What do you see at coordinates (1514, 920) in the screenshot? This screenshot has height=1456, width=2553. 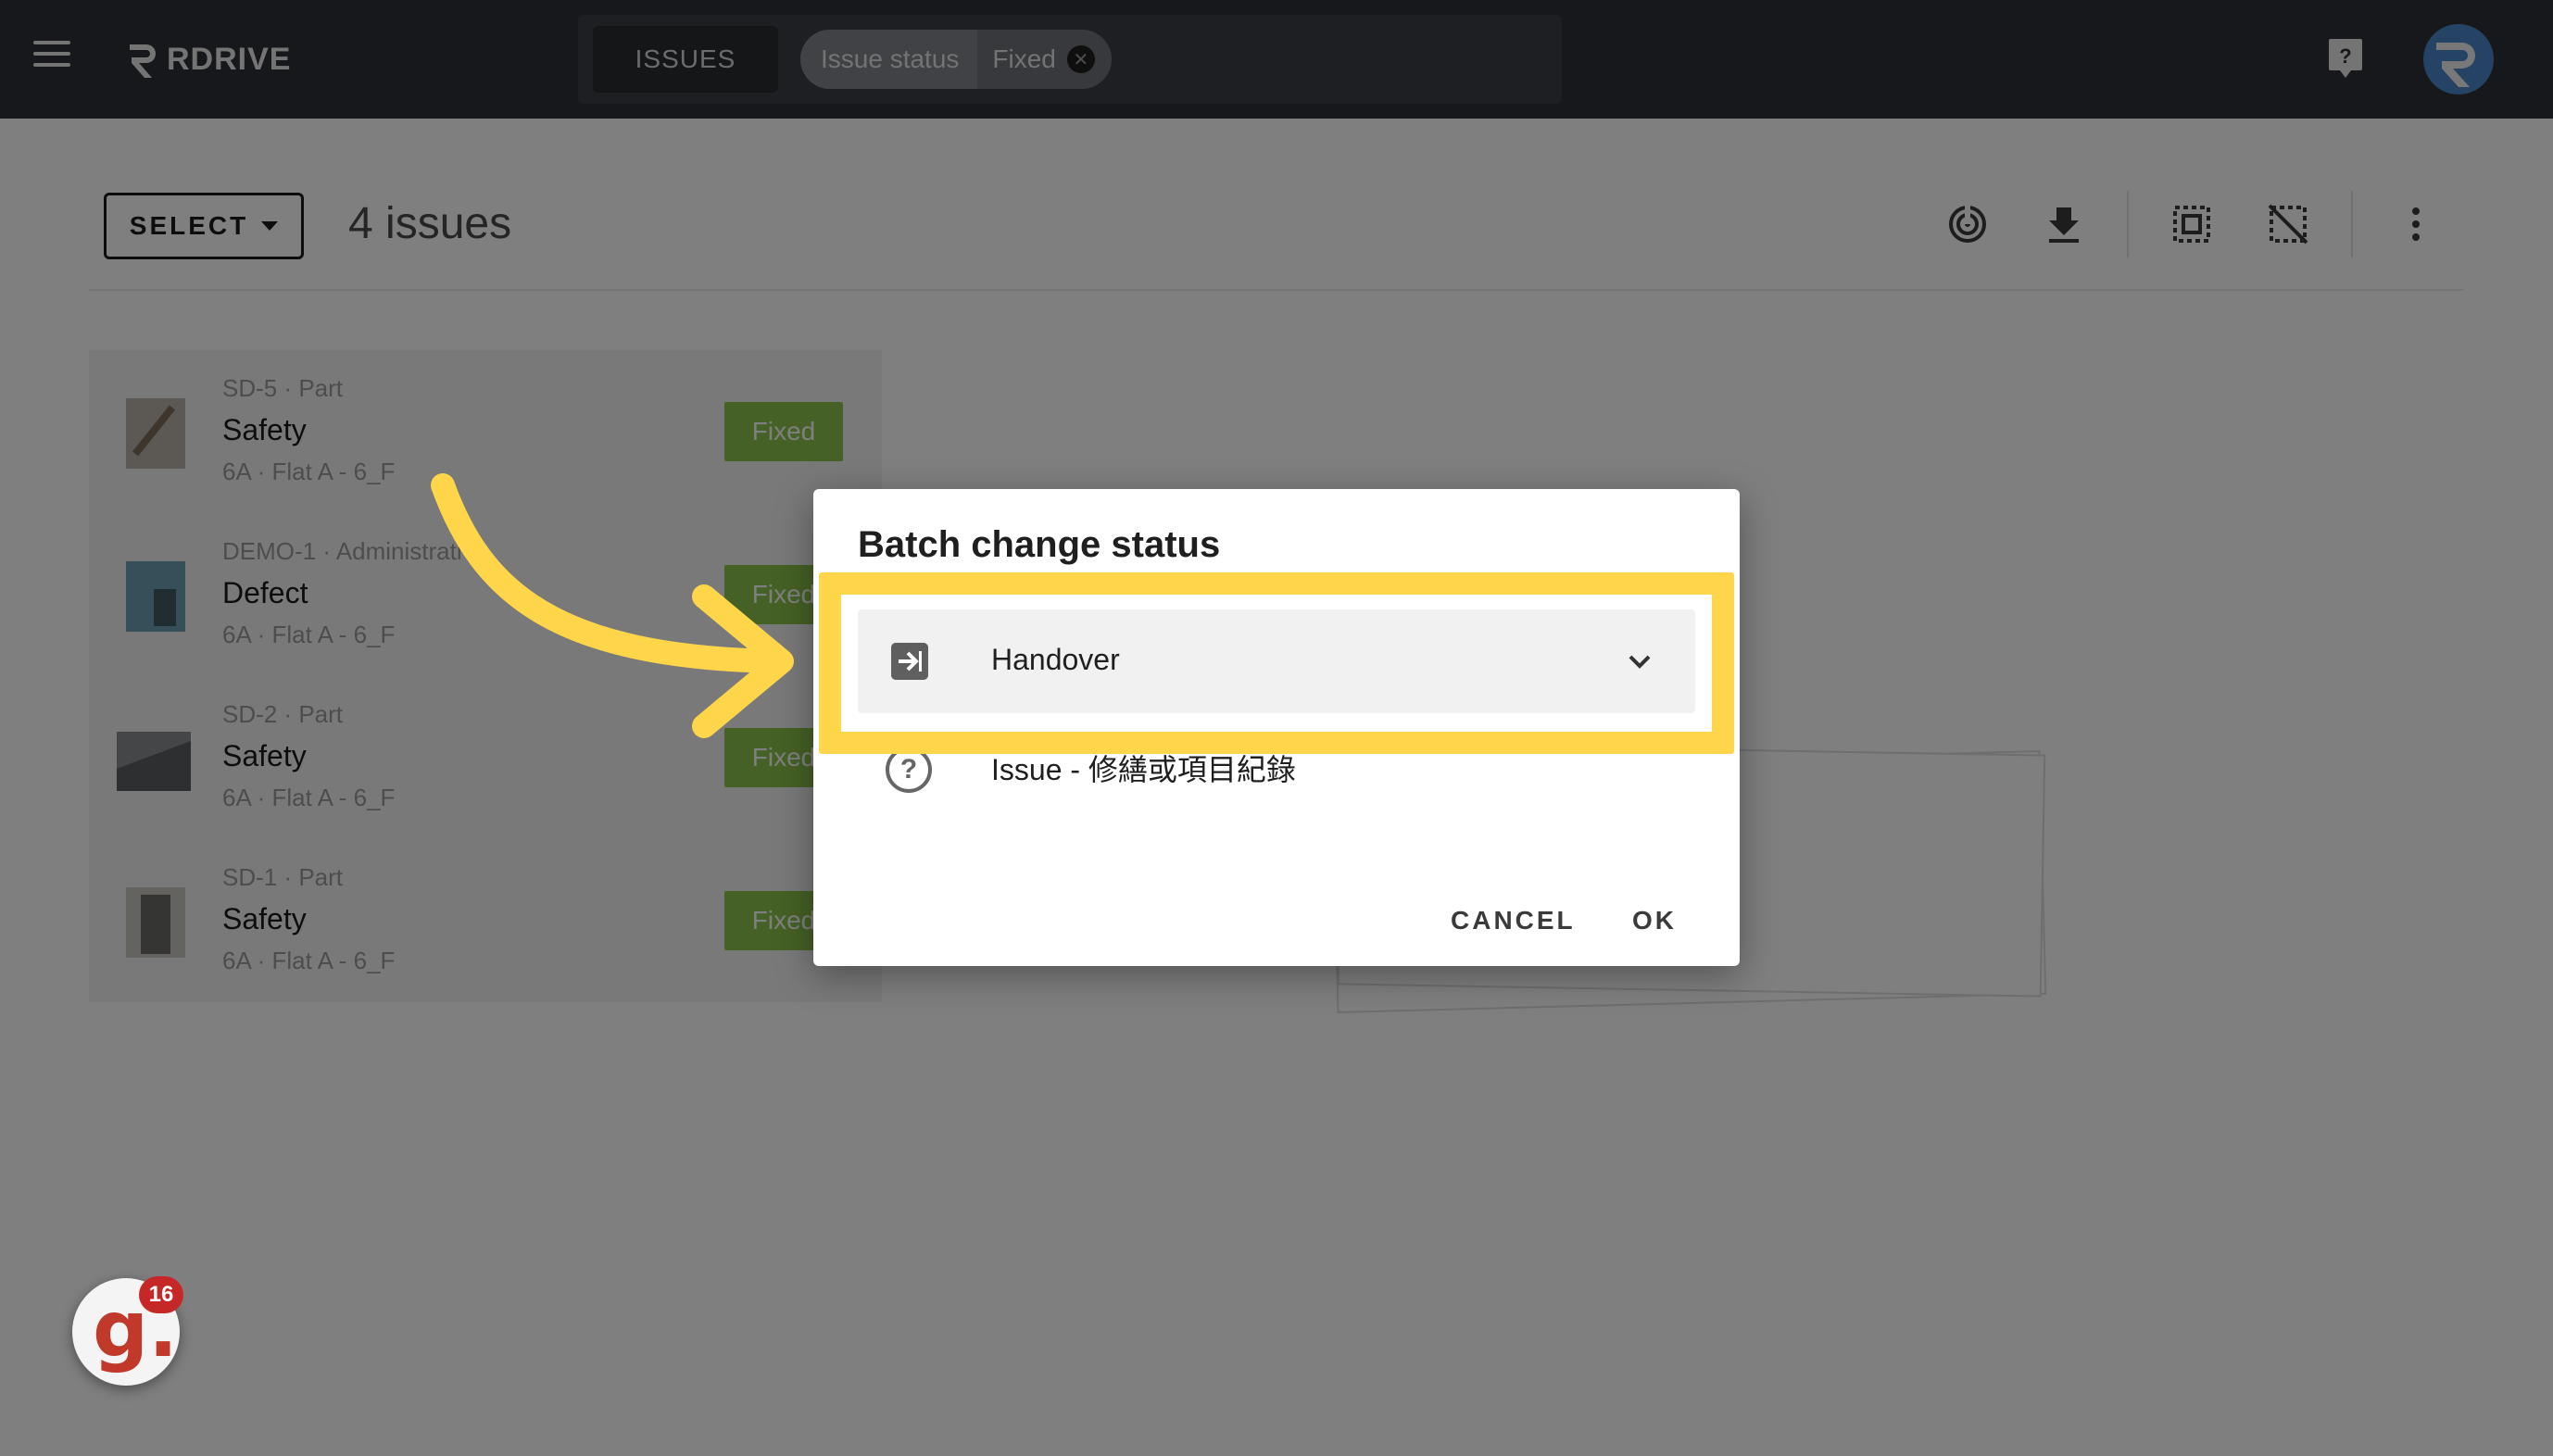 I see `cancel-button: CANCEL` at bounding box center [1514, 920].